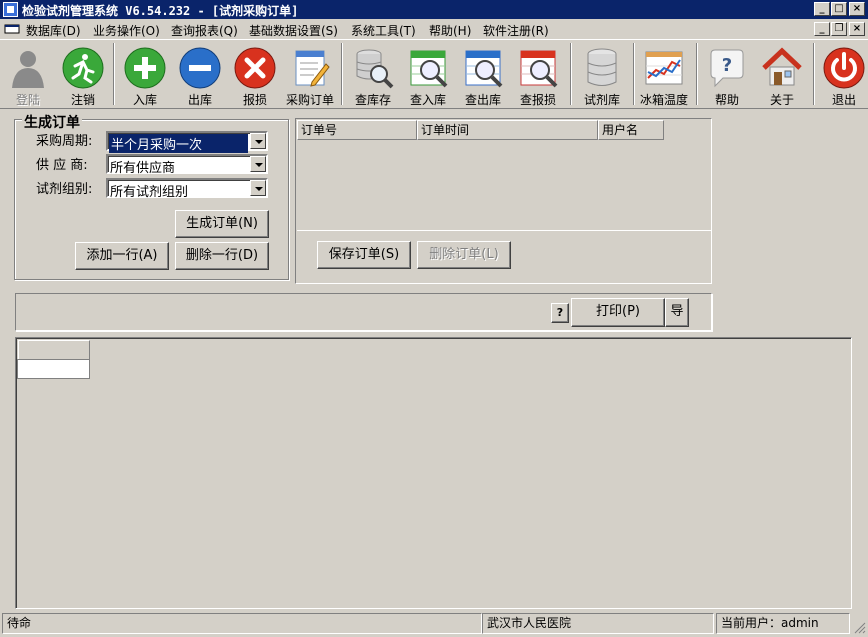 The height and width of the screenshot is (637, 868). I want to click on generate-order-legend: 生成订单, so click(52, 122).